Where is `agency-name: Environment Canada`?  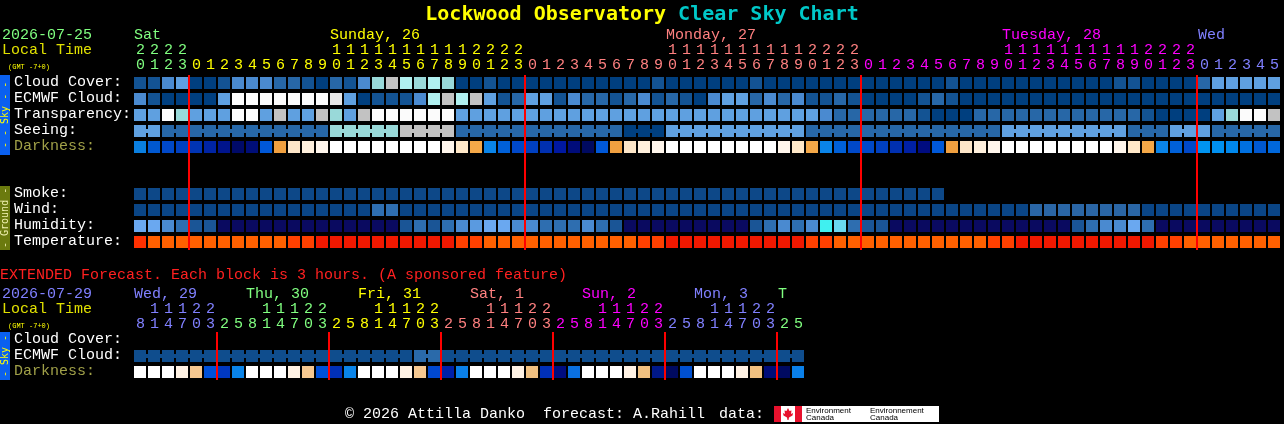
agency-name: Environment Canada is located at coordinates (828, 414).